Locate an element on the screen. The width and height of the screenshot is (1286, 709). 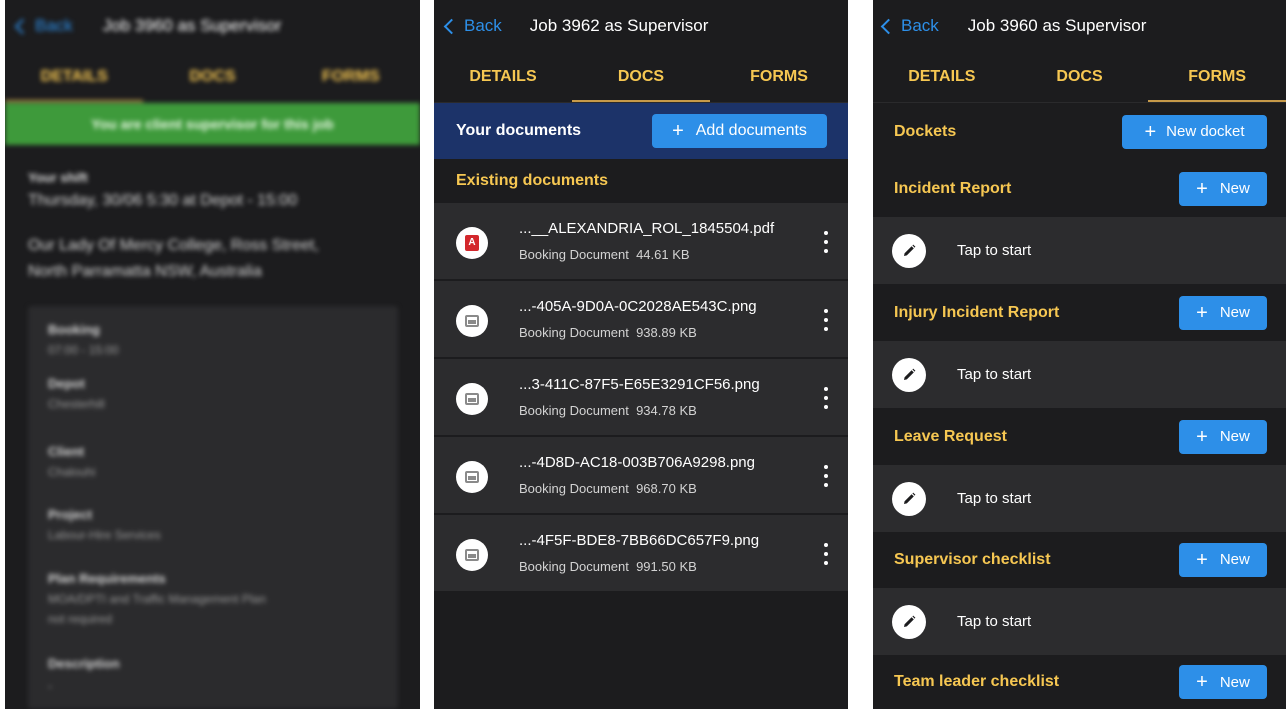
document-size: 938.89 KB is located at coordinates (666, 332).